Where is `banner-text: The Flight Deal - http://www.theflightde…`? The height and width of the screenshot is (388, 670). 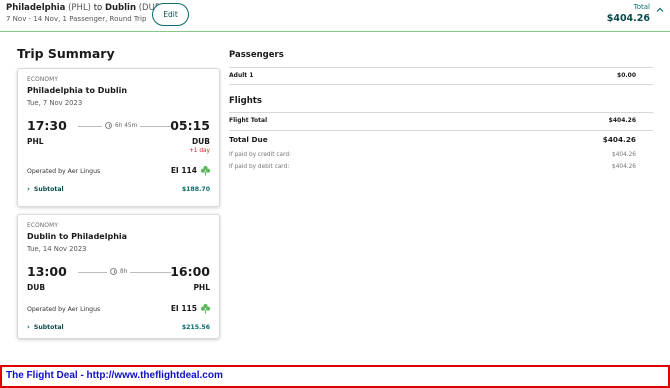
banner-text: The Flight Deal - http://www.theflightde… is located at coordinates (114, 375).